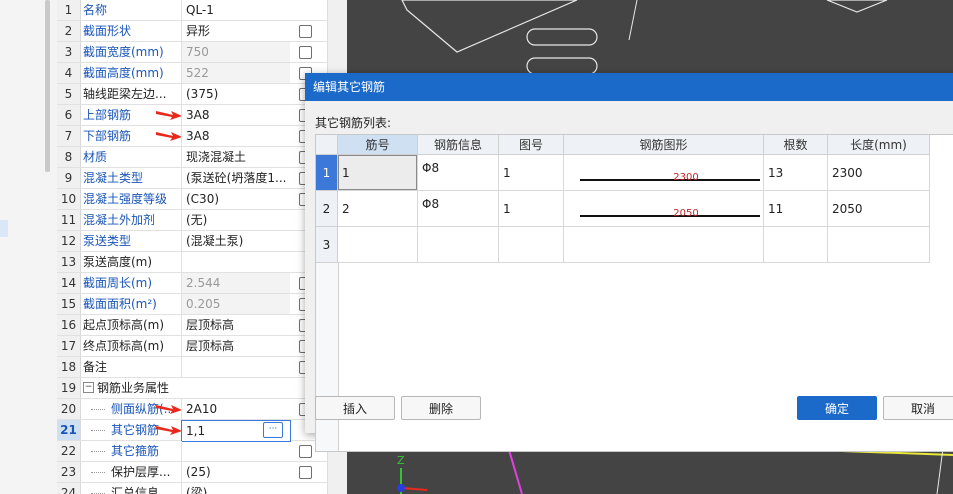 This screenshot has height=494, width=953. I want to click on property-row: 15 截面面积(m²) 0.205, so click(192, 304).